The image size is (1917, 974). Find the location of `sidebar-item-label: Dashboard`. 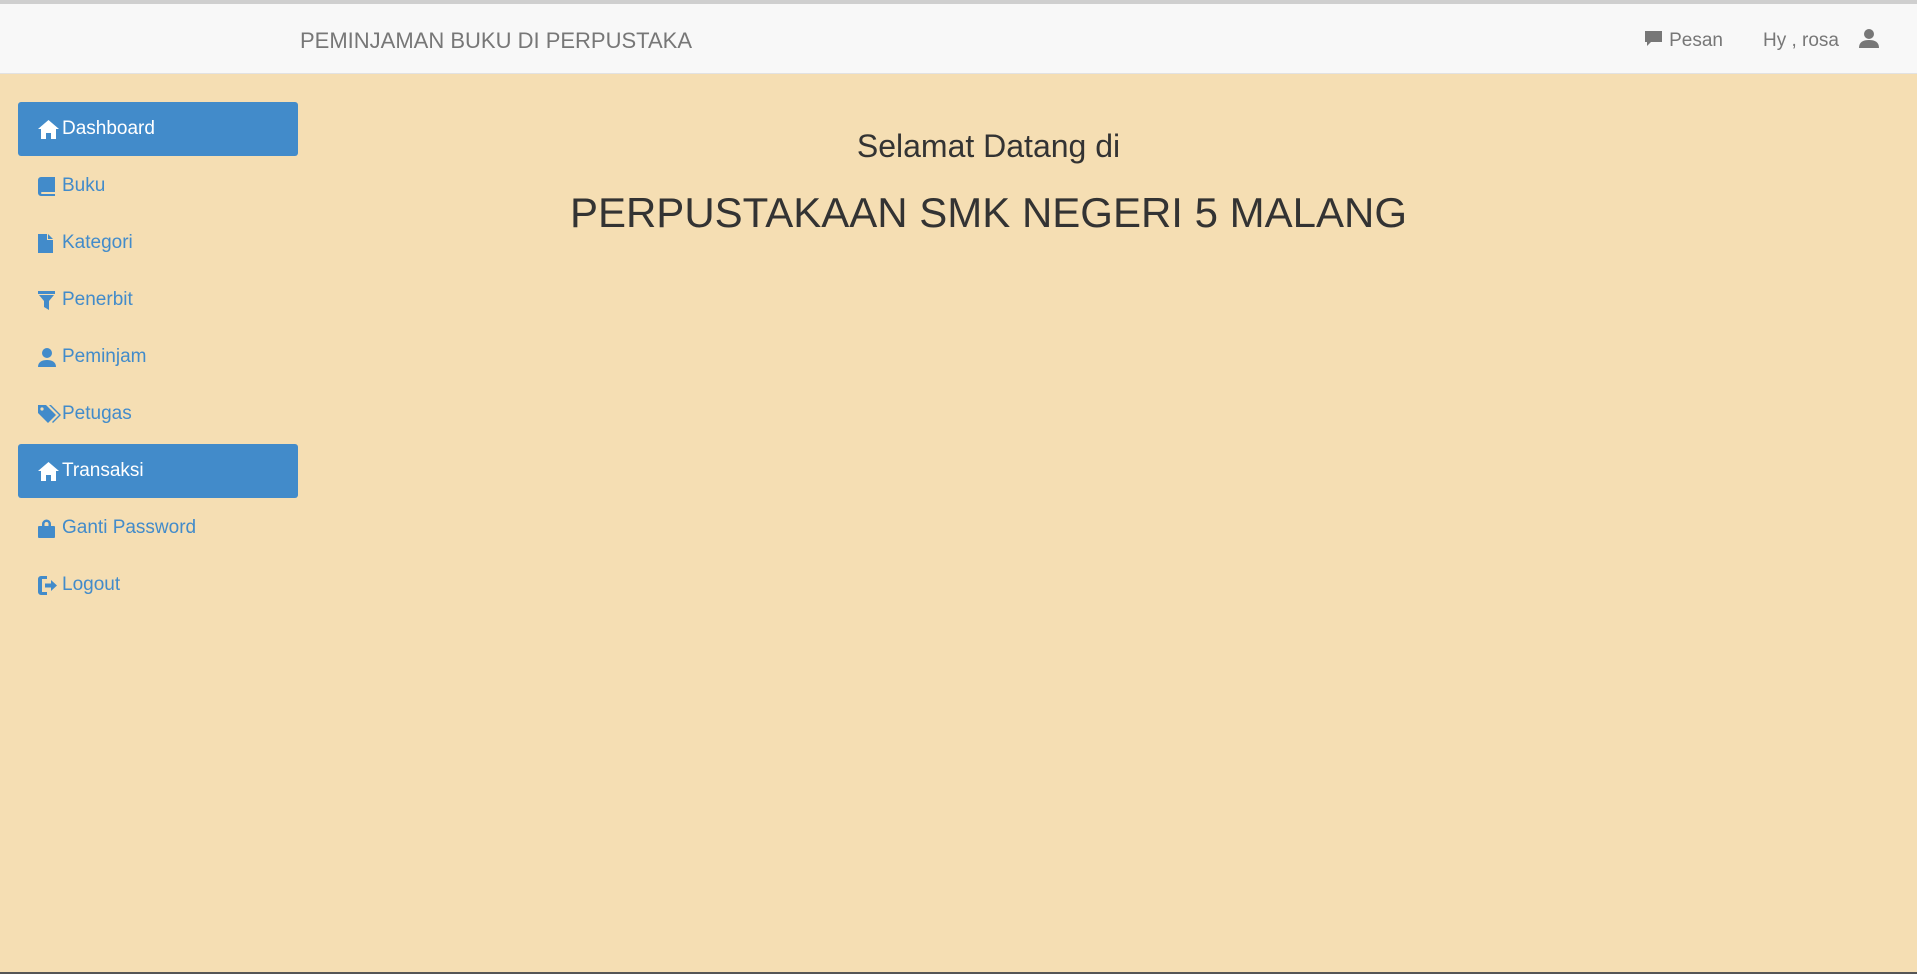

sidebar-item-label: Dashboard is located at coordinates (108, 128).